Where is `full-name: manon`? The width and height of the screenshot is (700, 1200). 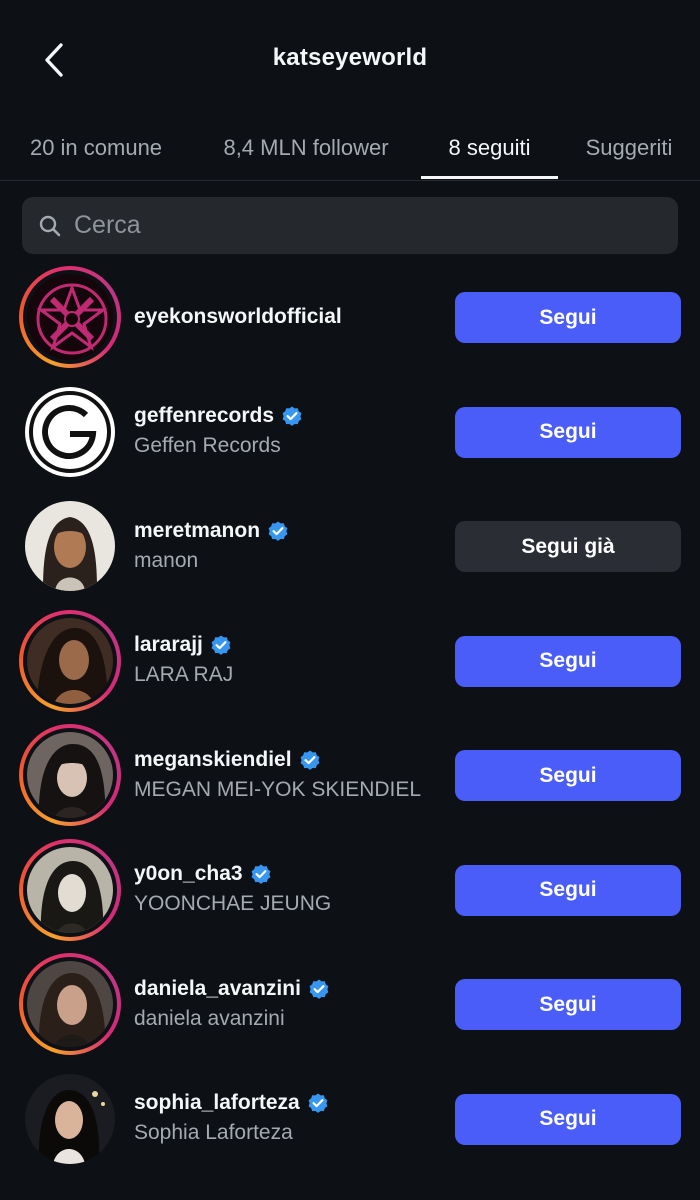
full-name: manon is located at coordinates (166, 560).